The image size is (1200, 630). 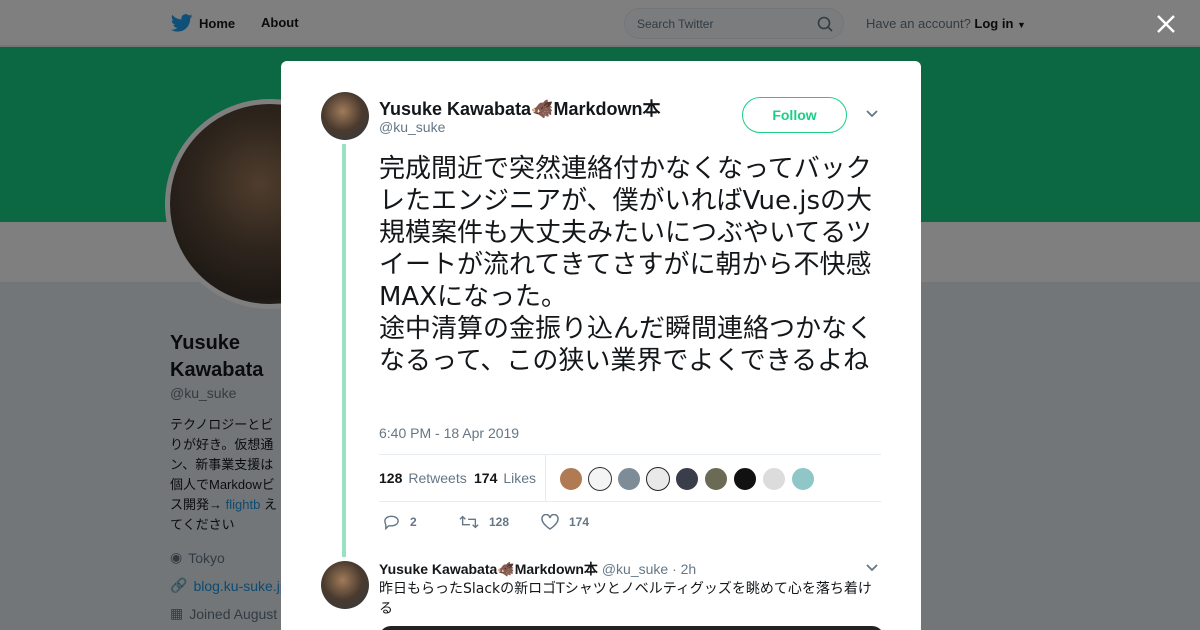 What do you see at coordinates (449, 433) in the screenshot?
I see `tweet-timestamp: 6:40 PM - 18 Apr 2019` at bounding box center [449, 433].